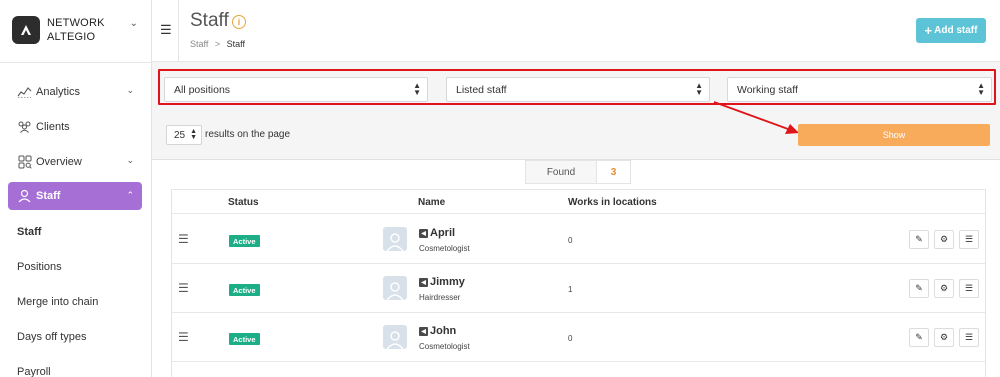  I want to click on show-button: Show, so click(894, 135).